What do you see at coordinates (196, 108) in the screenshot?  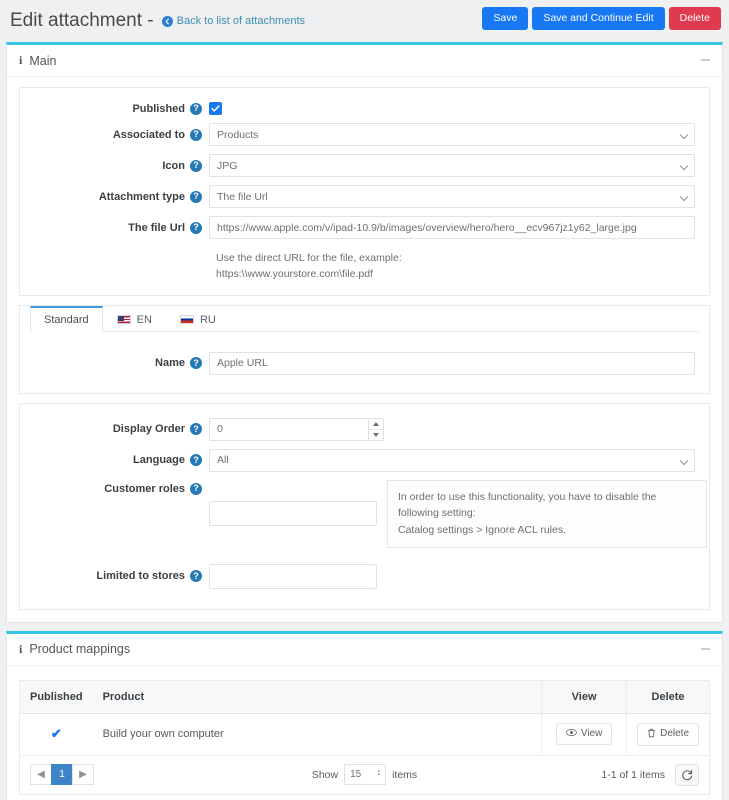 I see `published-help-icon: ?` at bounding box center [196, 108].